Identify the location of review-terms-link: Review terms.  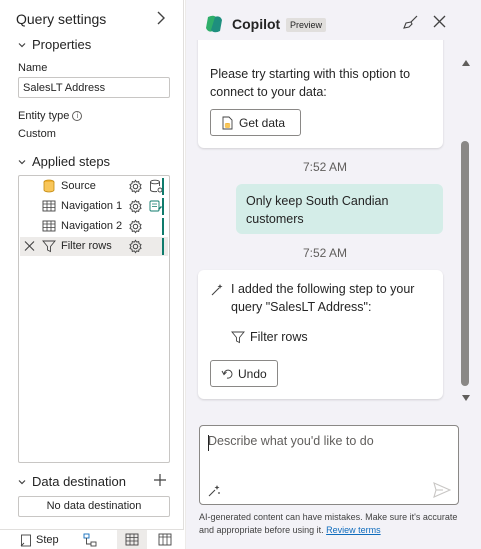
(353, 530).